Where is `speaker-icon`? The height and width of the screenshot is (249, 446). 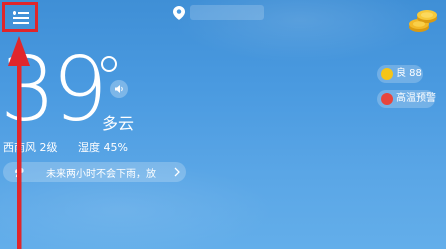 speaker-icon is located at coordinates (119, 89).